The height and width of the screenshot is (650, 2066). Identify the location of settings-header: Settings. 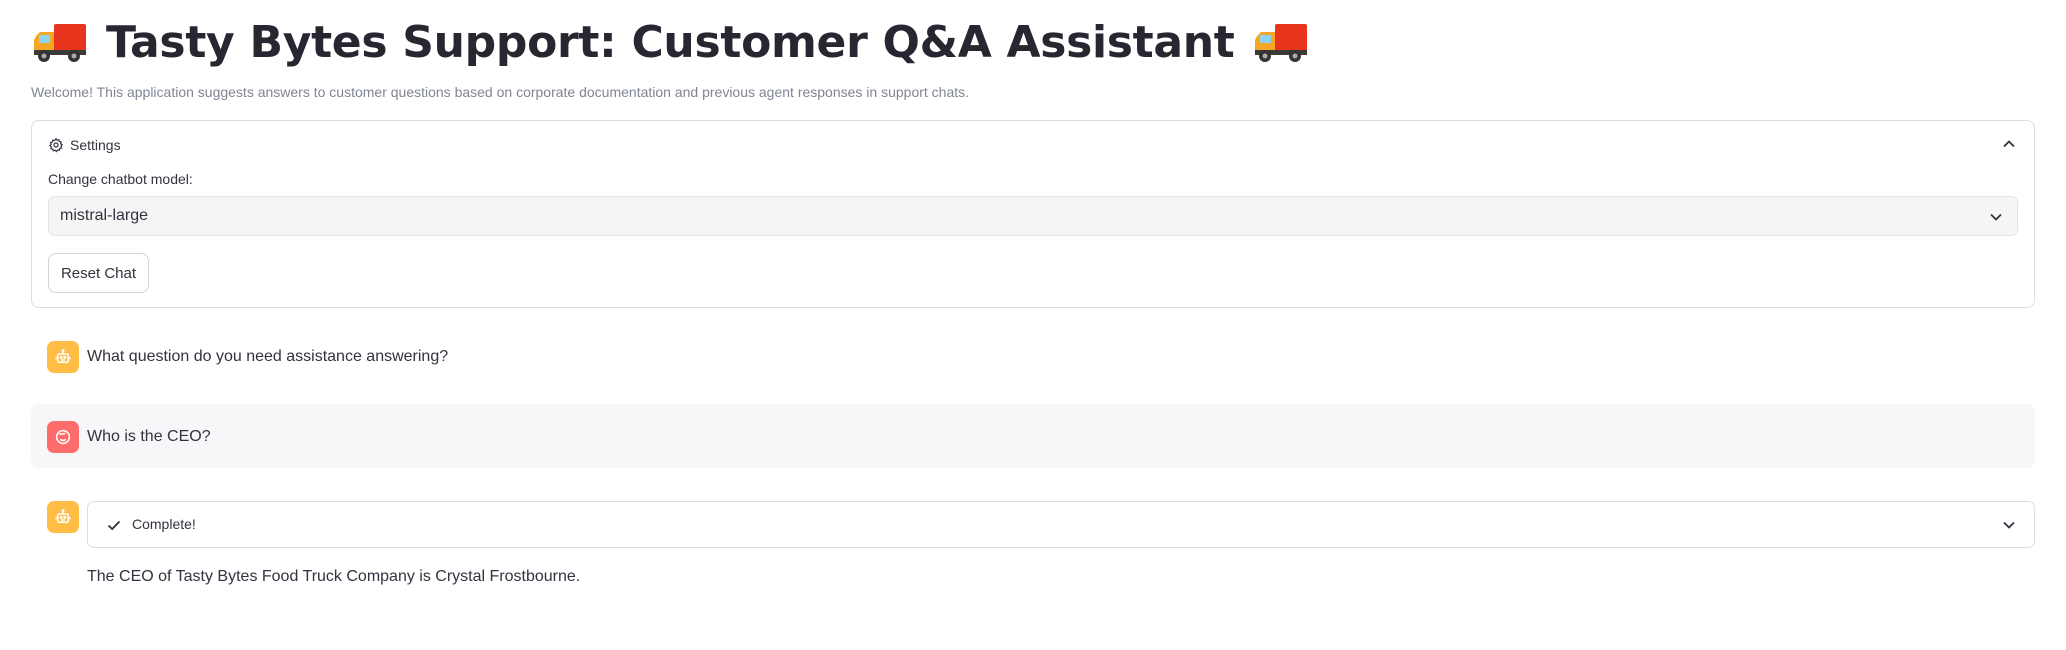
(84, 145).